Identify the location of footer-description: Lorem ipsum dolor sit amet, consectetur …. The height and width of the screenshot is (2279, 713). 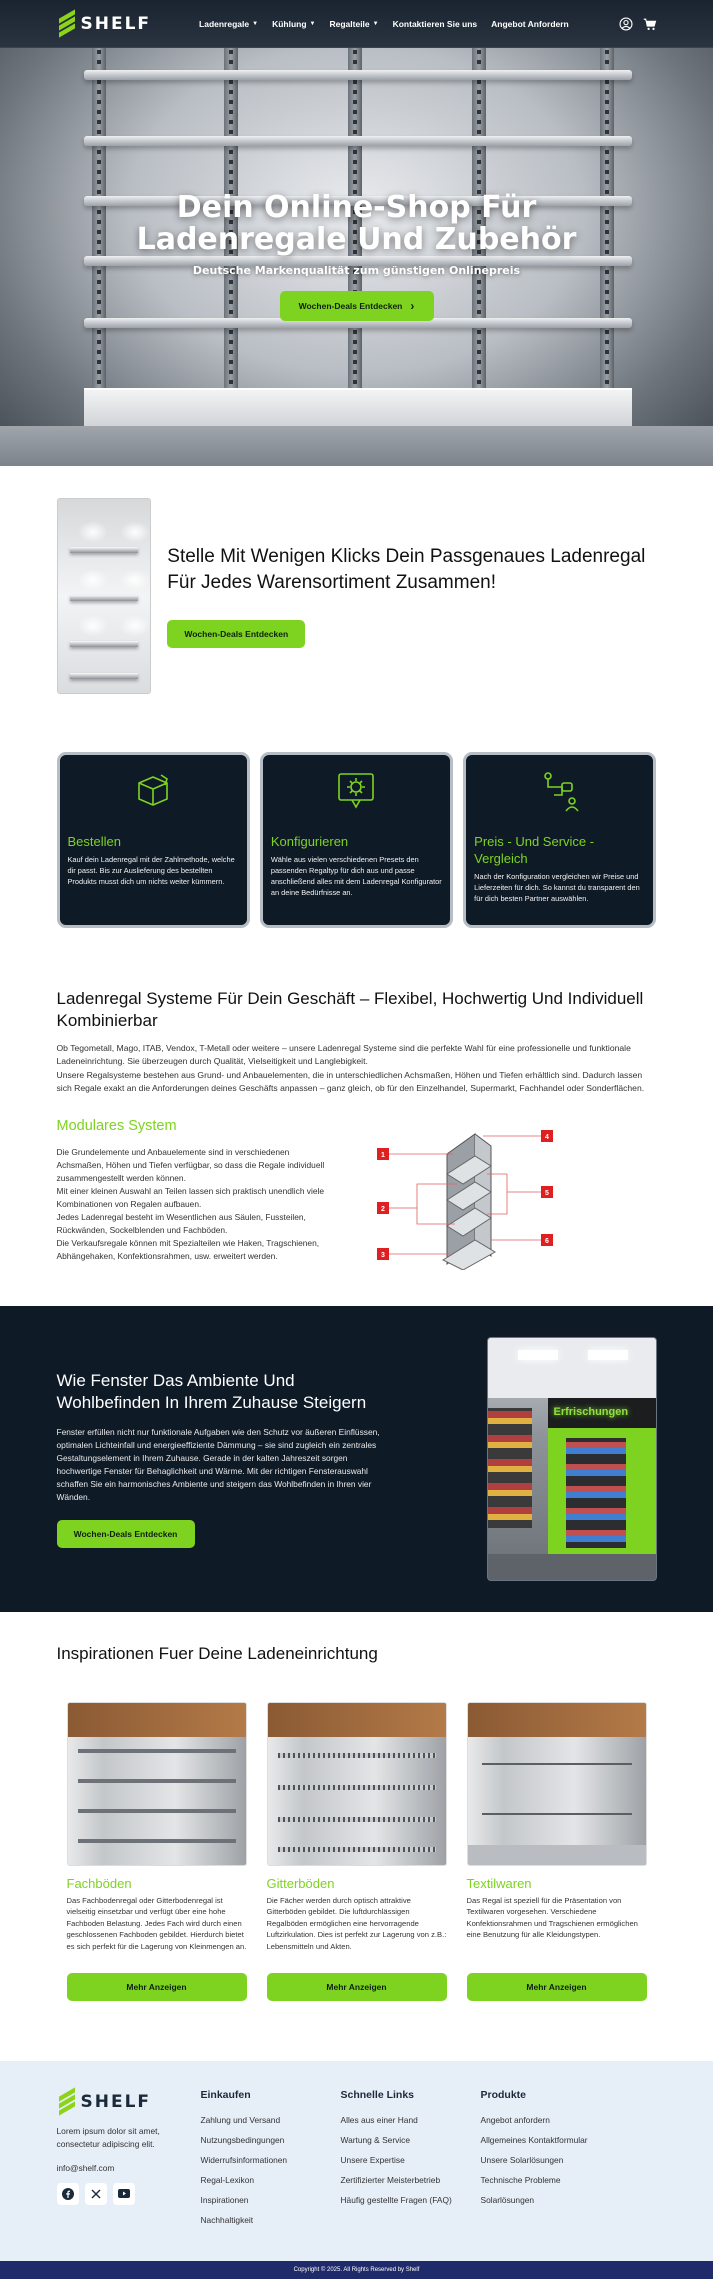
(108, 2137).